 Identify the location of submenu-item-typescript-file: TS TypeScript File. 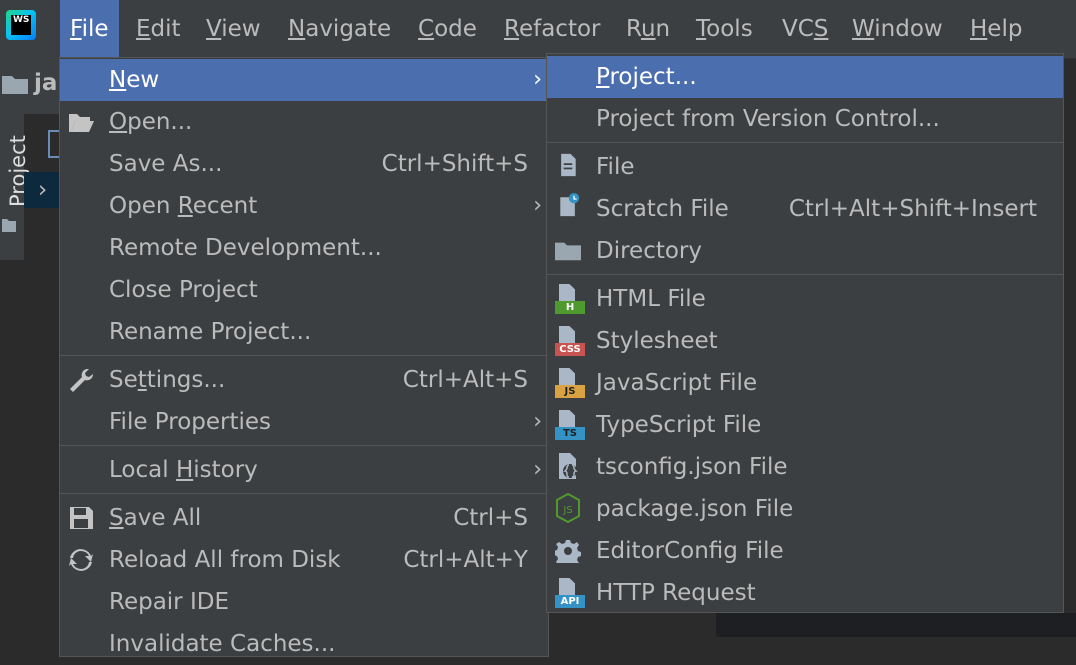
(805, 425).